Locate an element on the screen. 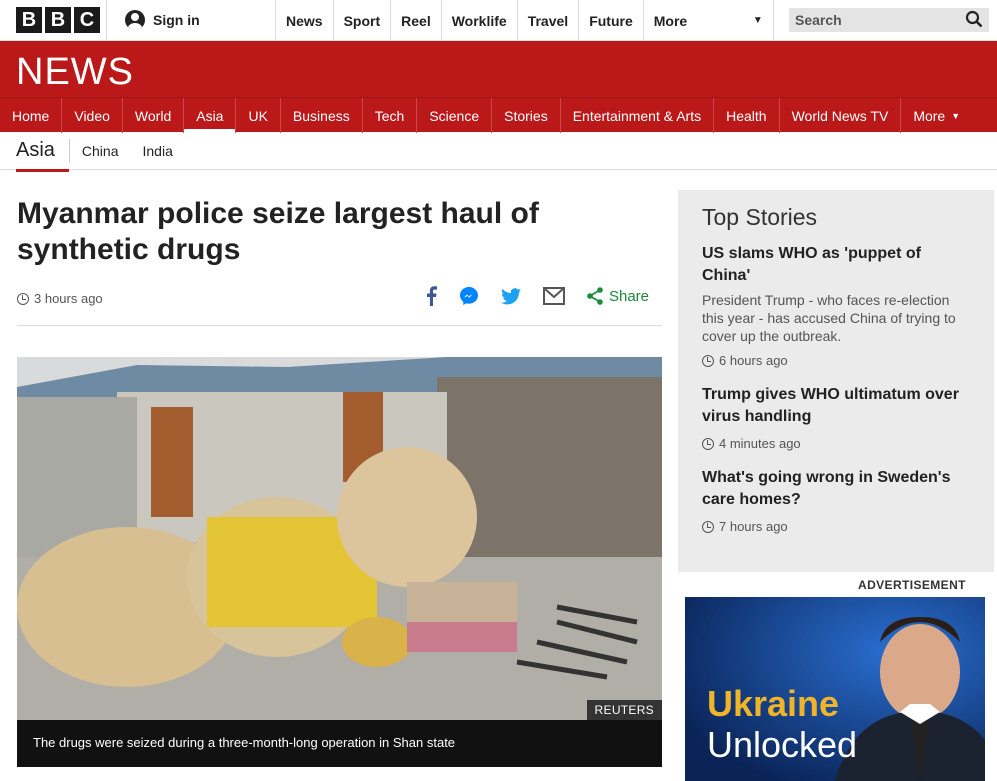 This screenshot has height=781, width=997. top-story-time-text: 4 minutes ago is located at coordinates (760, 443).